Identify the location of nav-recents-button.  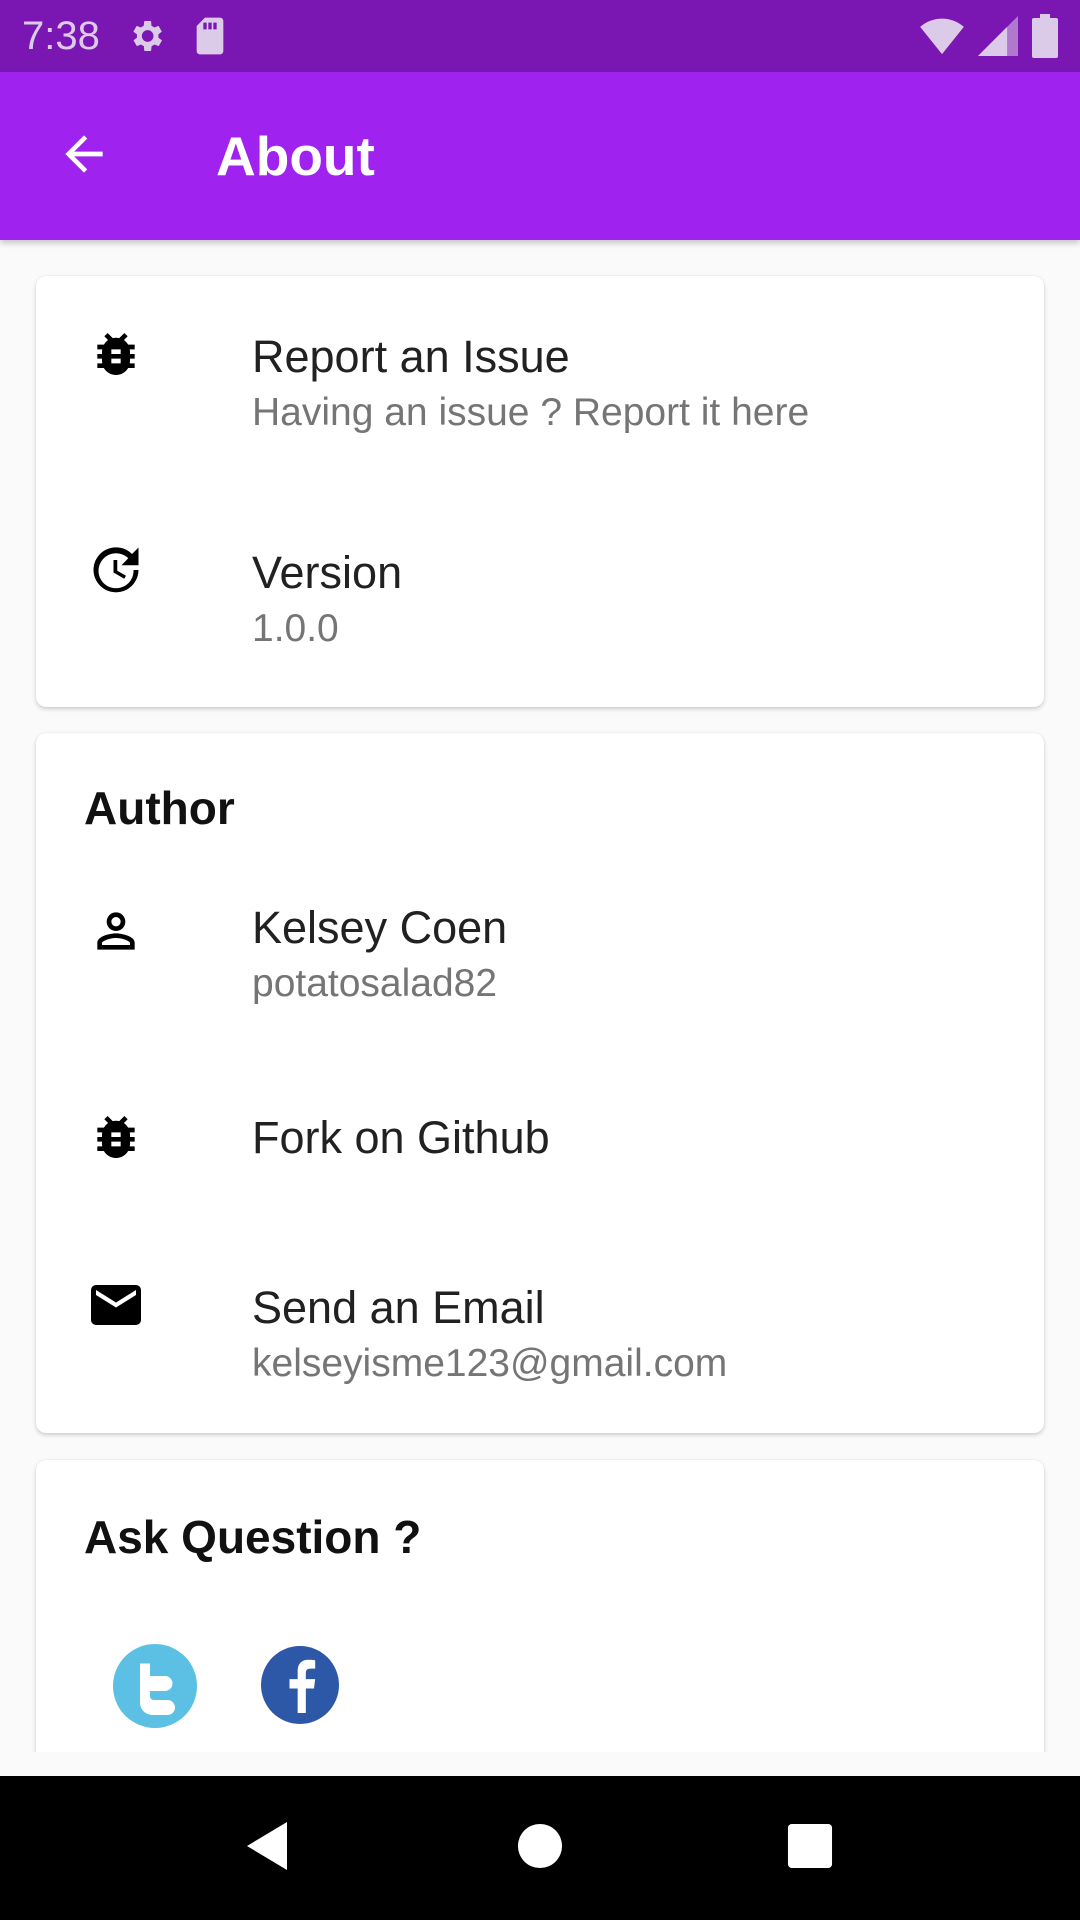
(810, 1848).